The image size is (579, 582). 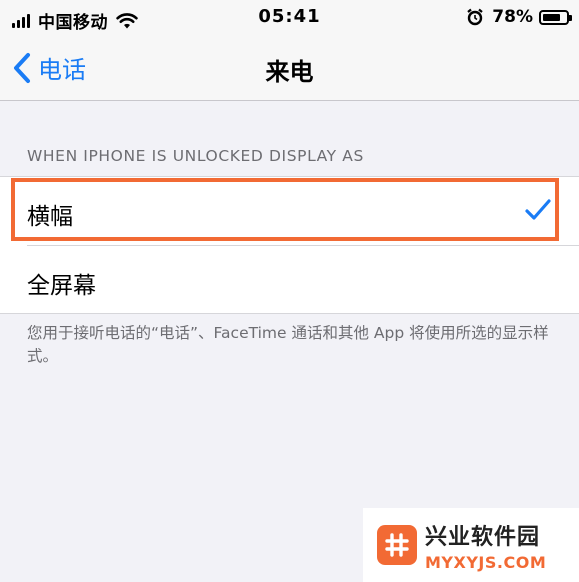 What do you see at coordinates (483, 537) in the screenshot?
I see `watermark-title: 兴业软件园` at bounding box center [483, 537].